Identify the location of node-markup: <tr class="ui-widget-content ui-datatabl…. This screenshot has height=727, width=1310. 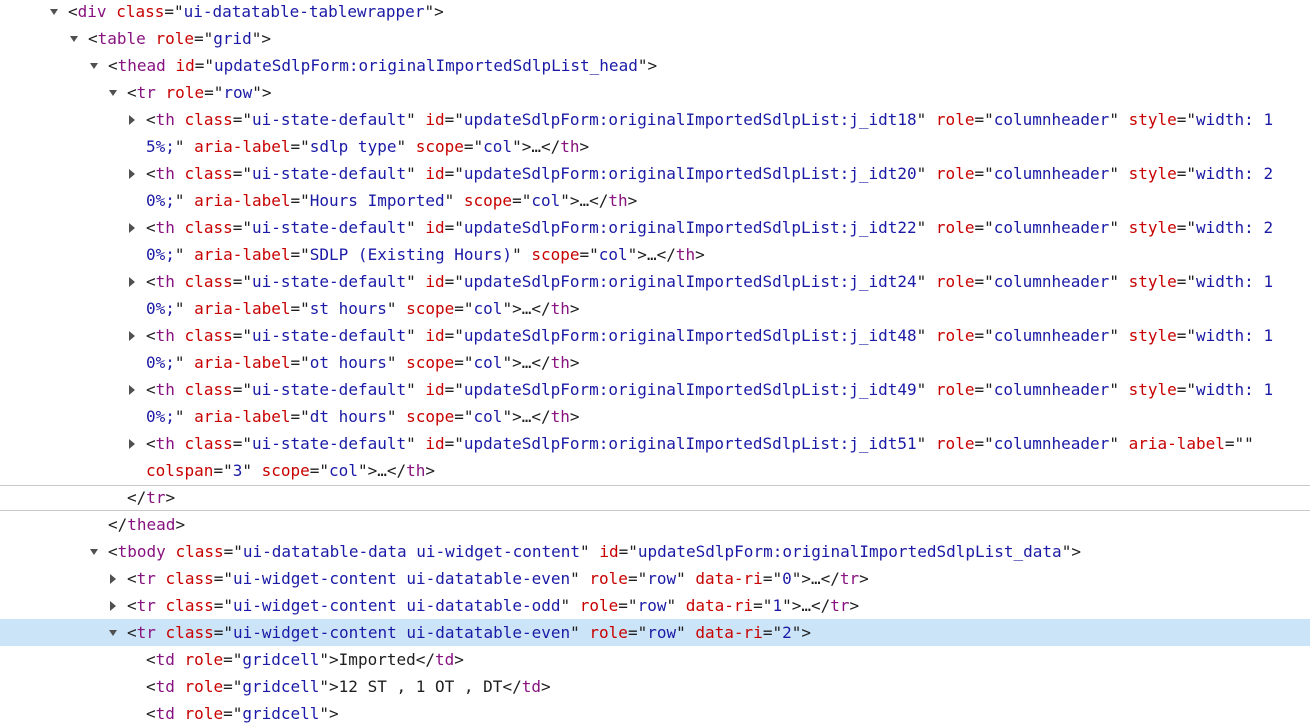
(493, 605).